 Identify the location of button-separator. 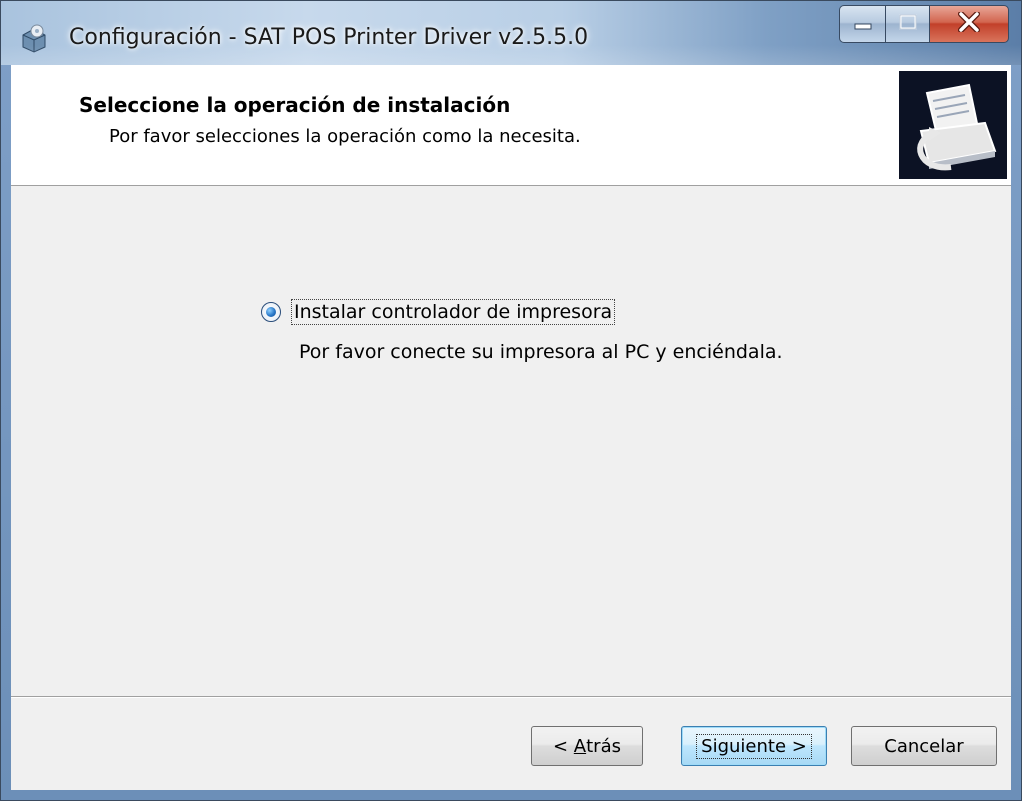
(511, 697).